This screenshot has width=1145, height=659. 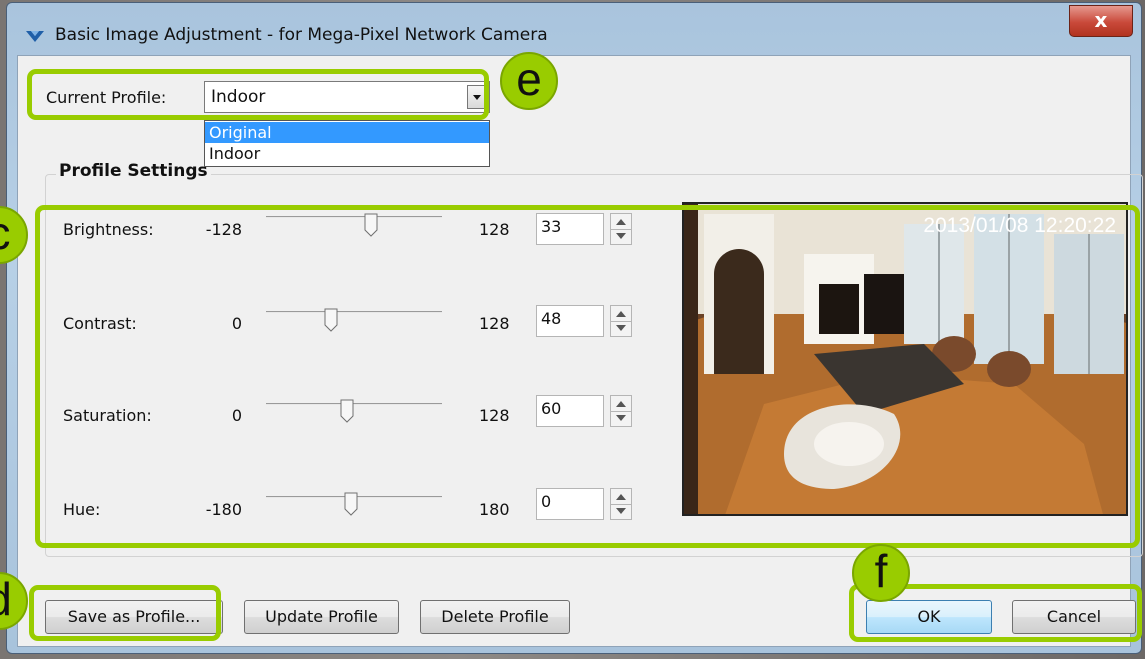 I want to click on close-button: x, so click(x=1101, y=21).